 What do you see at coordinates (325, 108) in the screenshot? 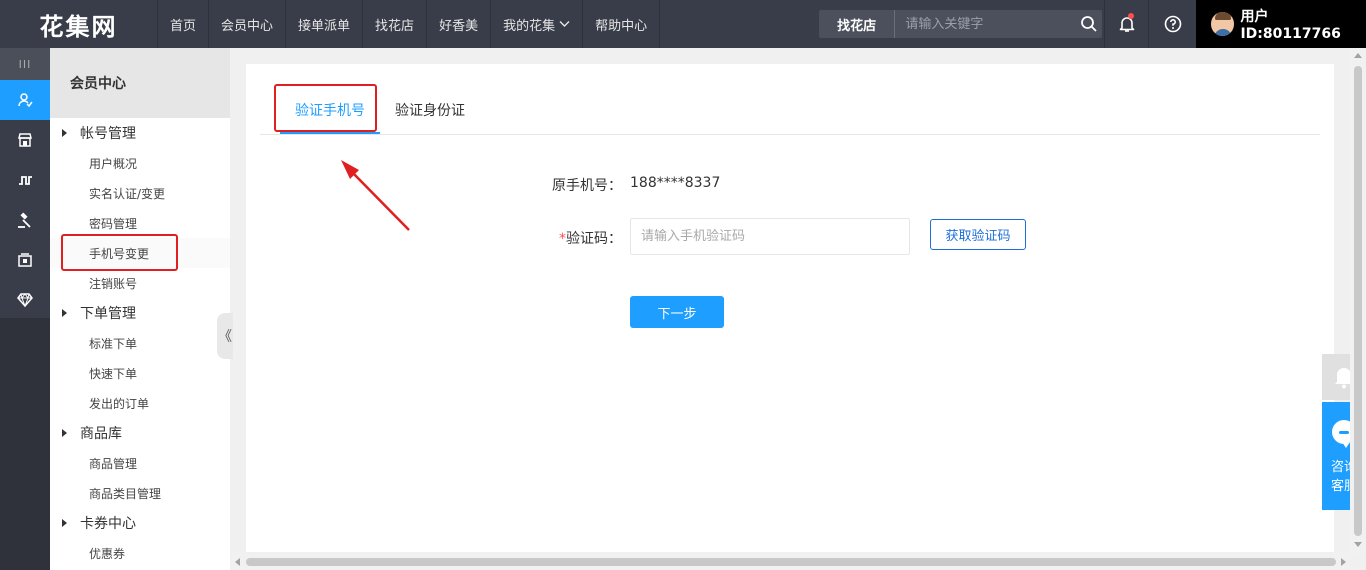
I see `annotation-box-tab` at bounding box center [325, 108].